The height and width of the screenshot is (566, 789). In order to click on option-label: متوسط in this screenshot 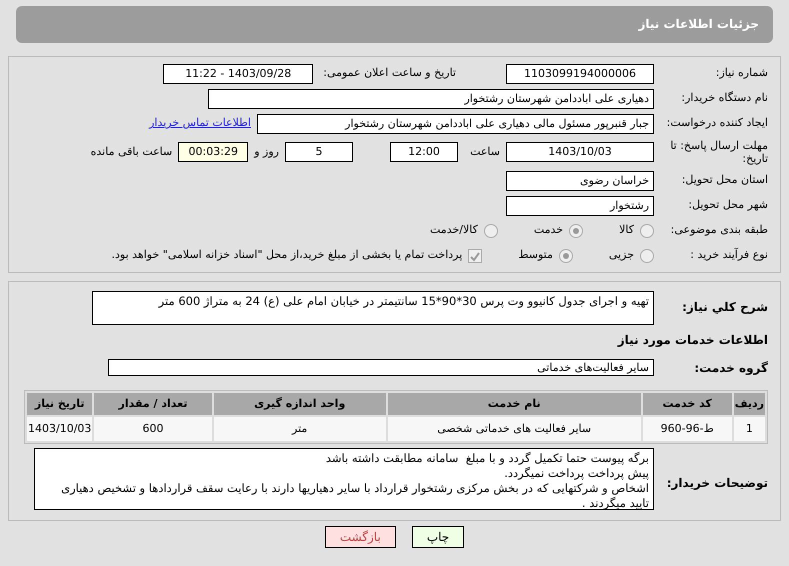, I will do `click(535, 255)`.